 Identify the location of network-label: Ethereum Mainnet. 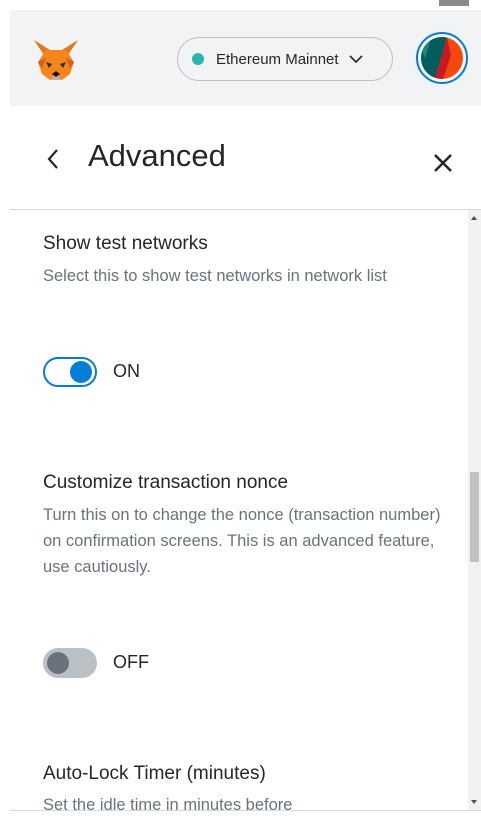
(277, 59).